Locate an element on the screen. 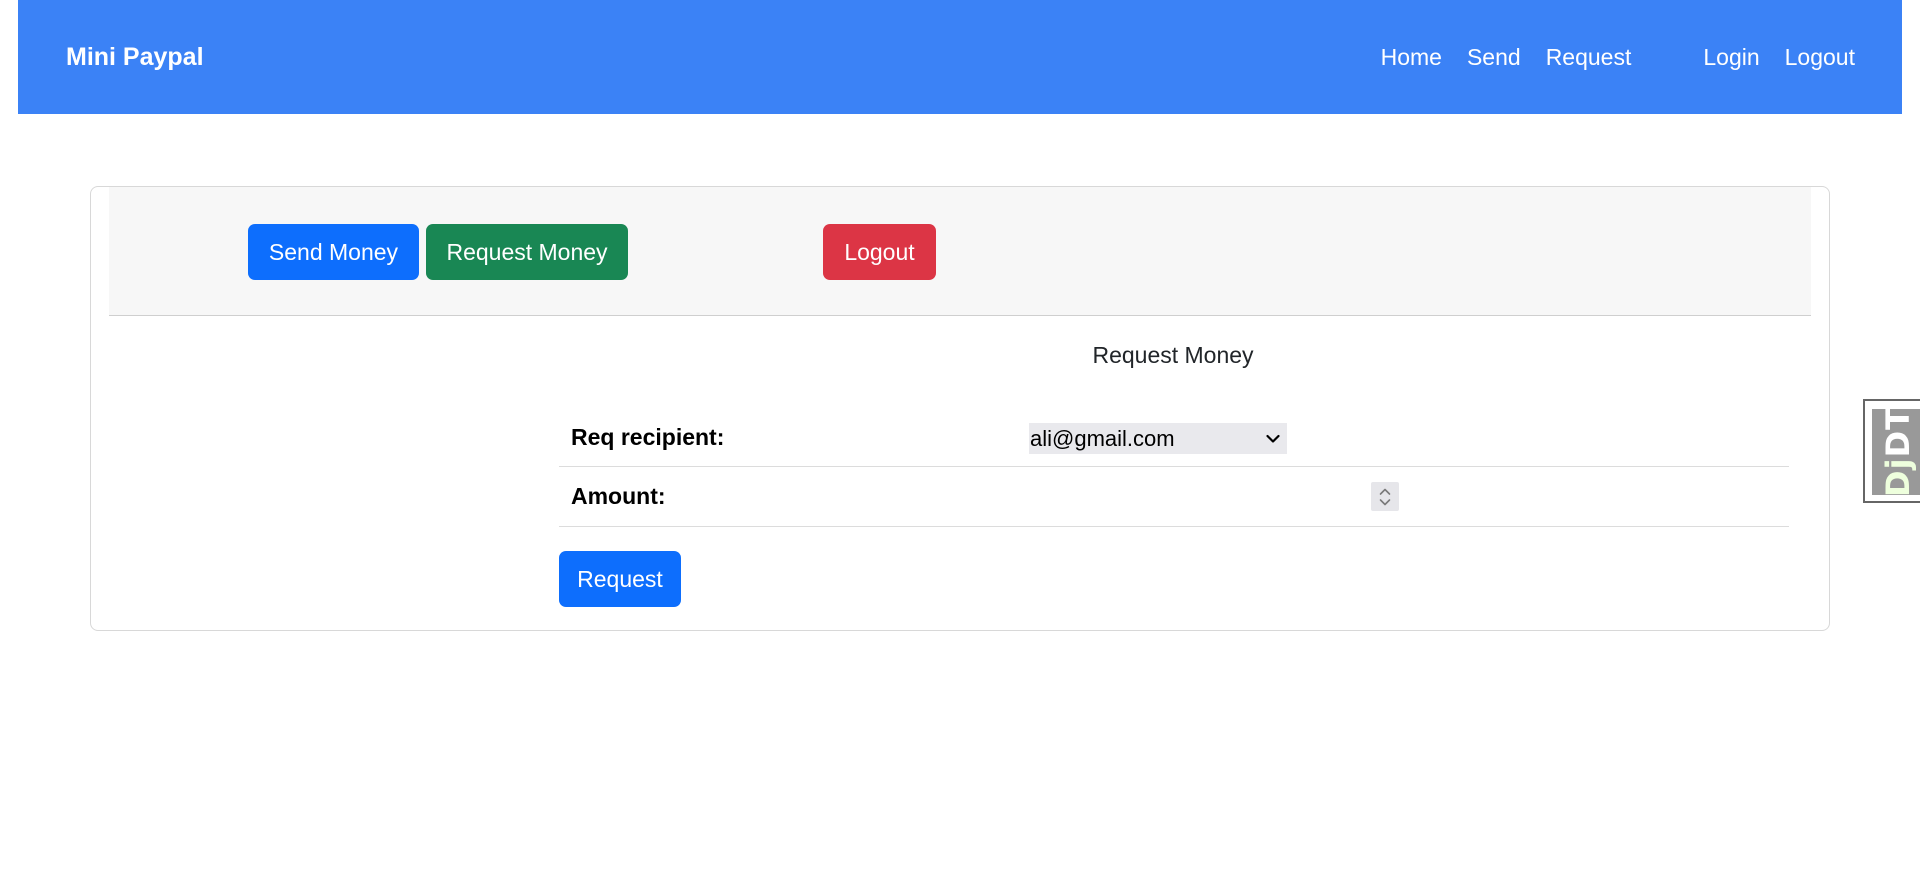  logout-button: Logout is located at coordinates (879, 252).